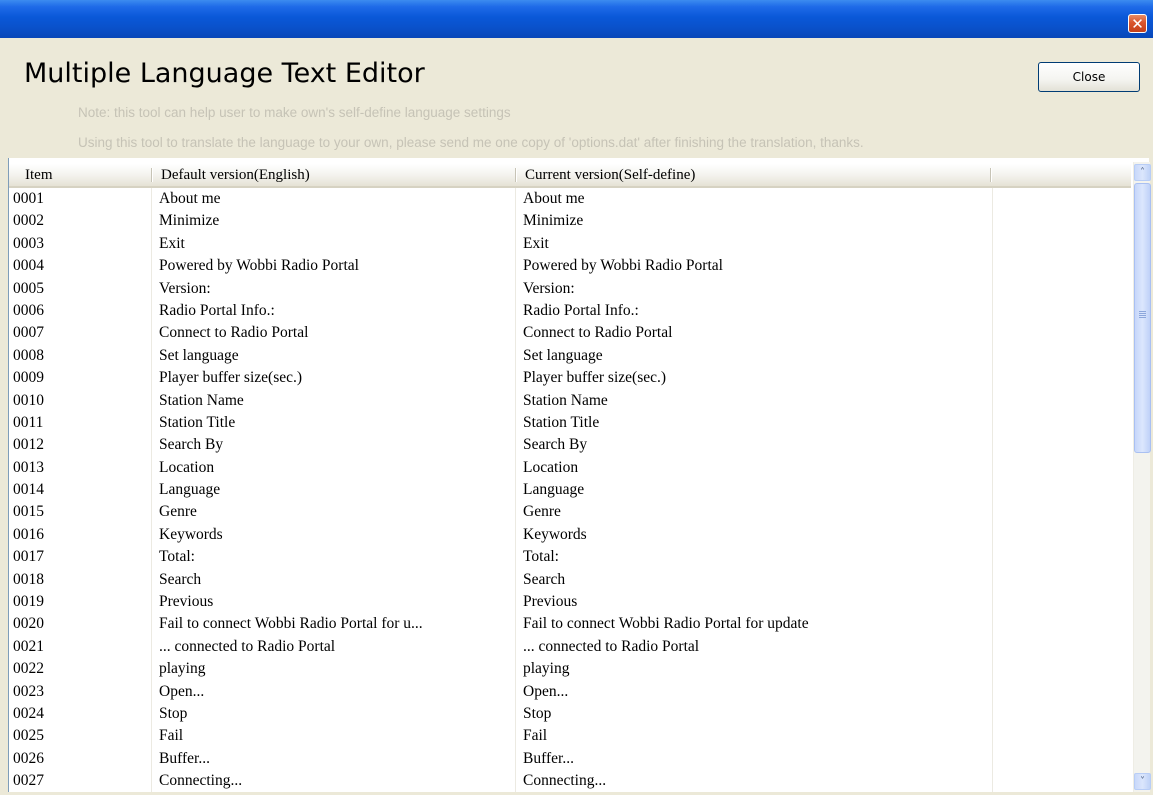  What do you see at coordinates (77, 535) in the screenshot?
I see `cell-item: 0016` at bounding box center [77, 535].